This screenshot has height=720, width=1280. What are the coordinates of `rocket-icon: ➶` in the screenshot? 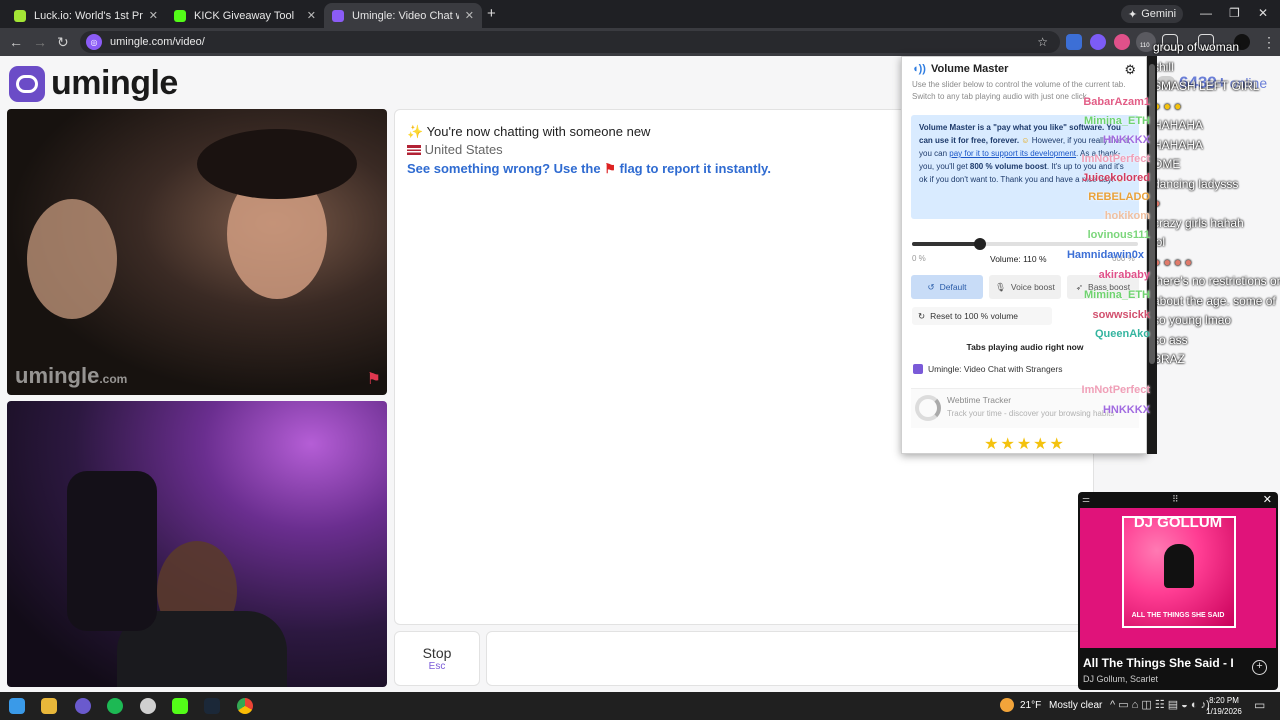 It's located at (1079, 286).